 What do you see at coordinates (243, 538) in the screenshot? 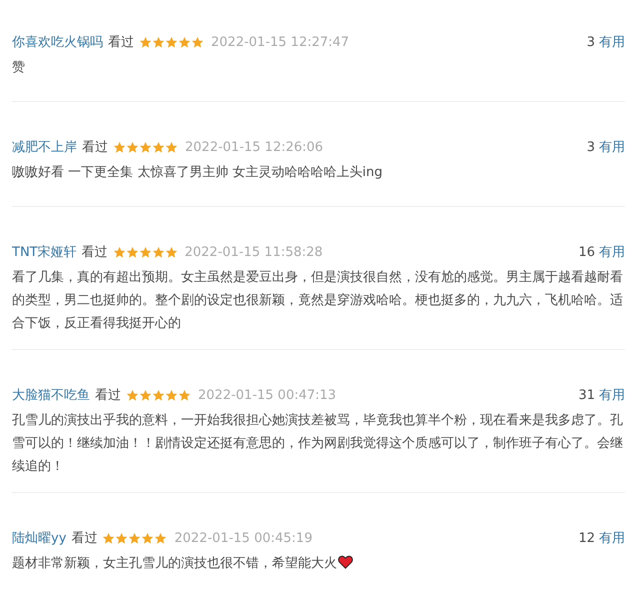
I see `comment-time: 2022-01-15 00:45:19` at bounding box center [243, 538].